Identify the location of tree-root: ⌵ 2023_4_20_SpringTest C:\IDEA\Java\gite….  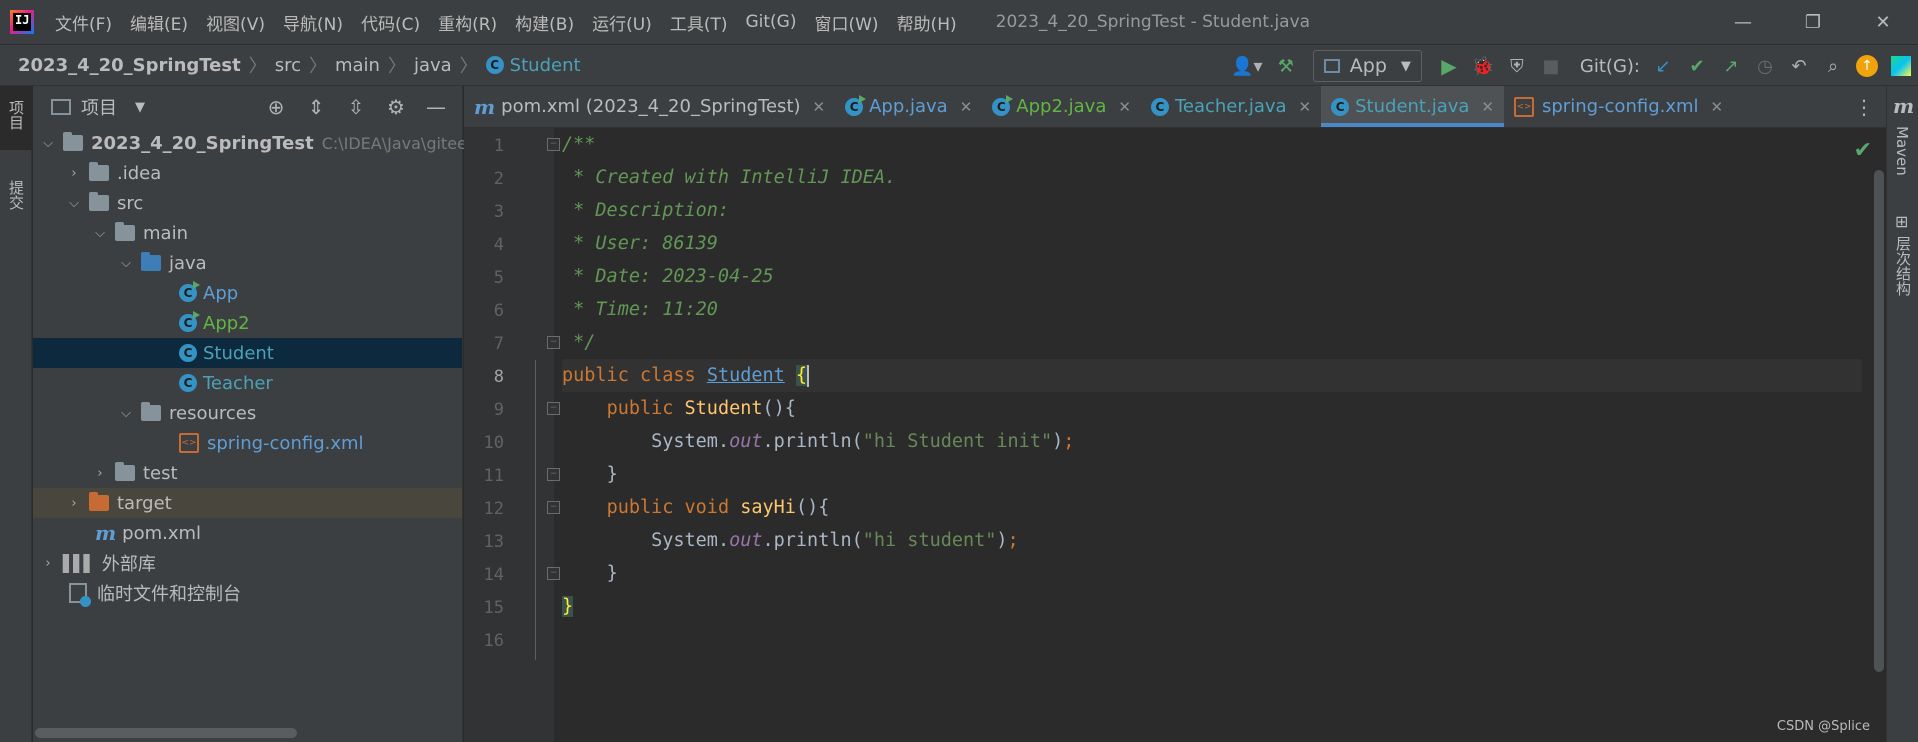
(250, 143).